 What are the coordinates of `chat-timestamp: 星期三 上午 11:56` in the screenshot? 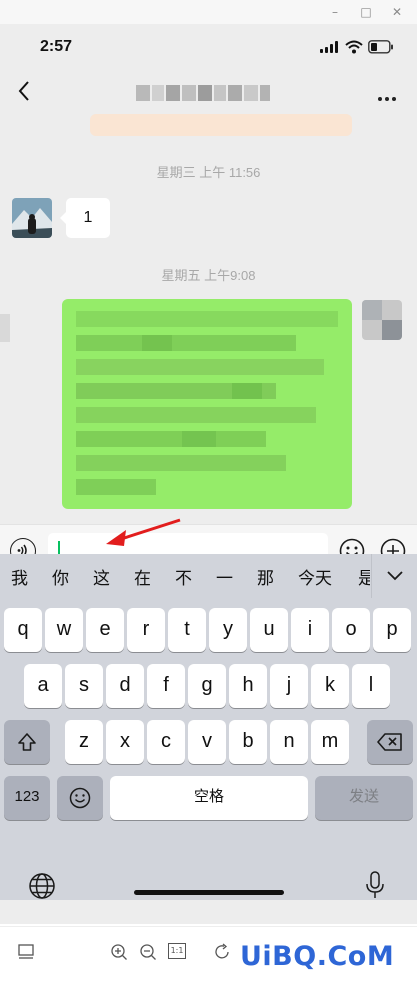 It's located at (208, 172).